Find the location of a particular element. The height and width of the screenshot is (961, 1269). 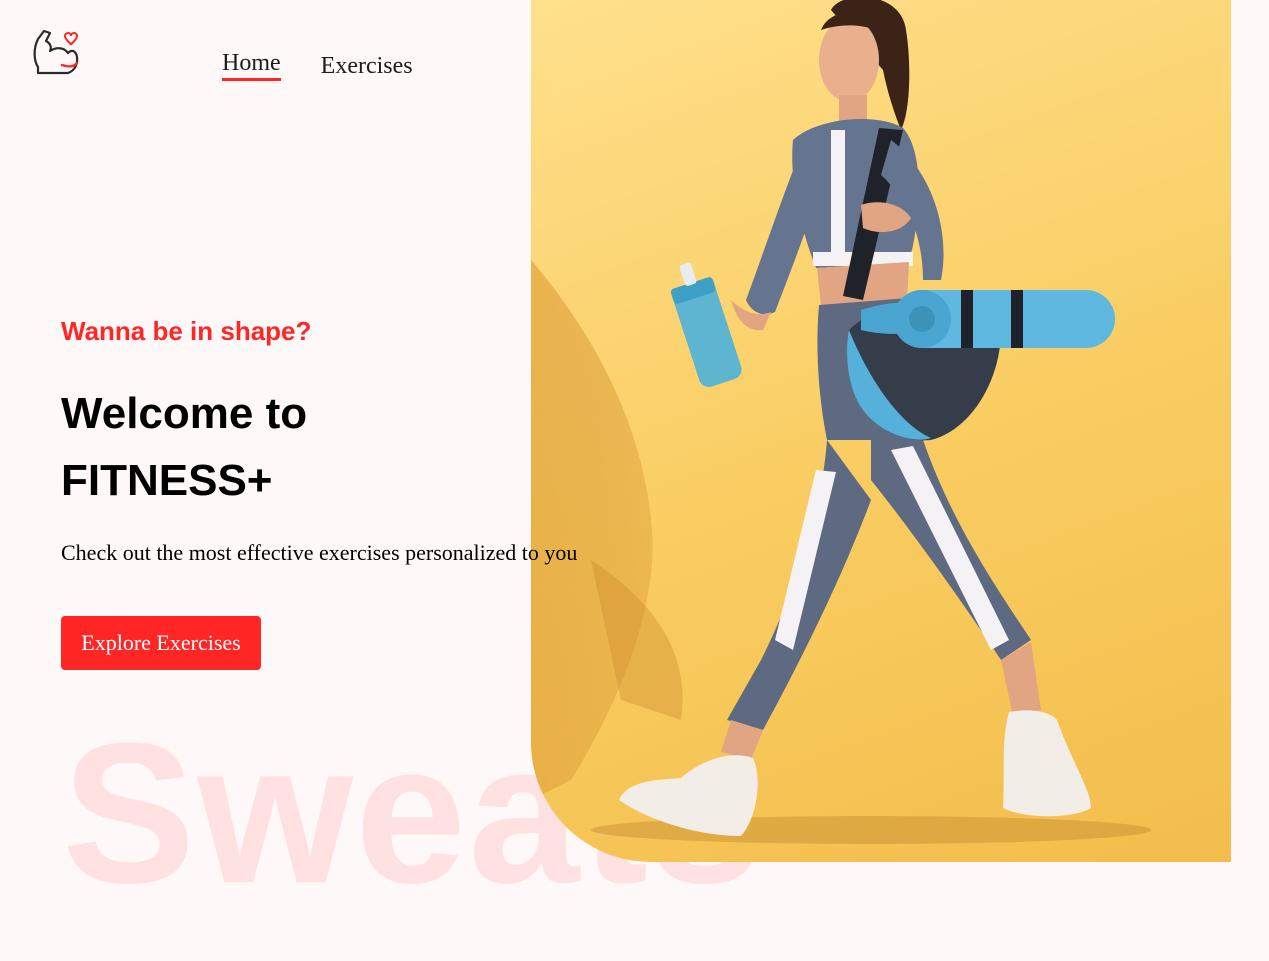

logo-icon is located at coordinates (55, 52).